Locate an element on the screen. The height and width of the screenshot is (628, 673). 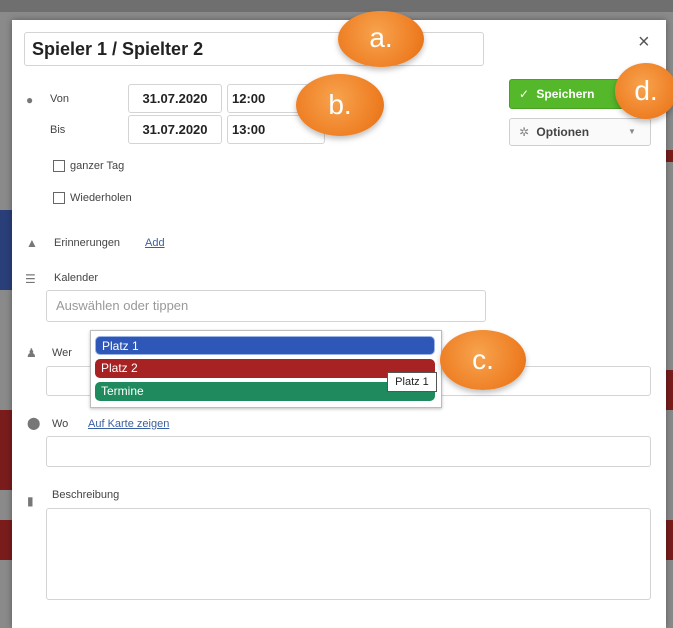
calendar-input: Auswählen oder tippen is located at coordinates (266, 306).